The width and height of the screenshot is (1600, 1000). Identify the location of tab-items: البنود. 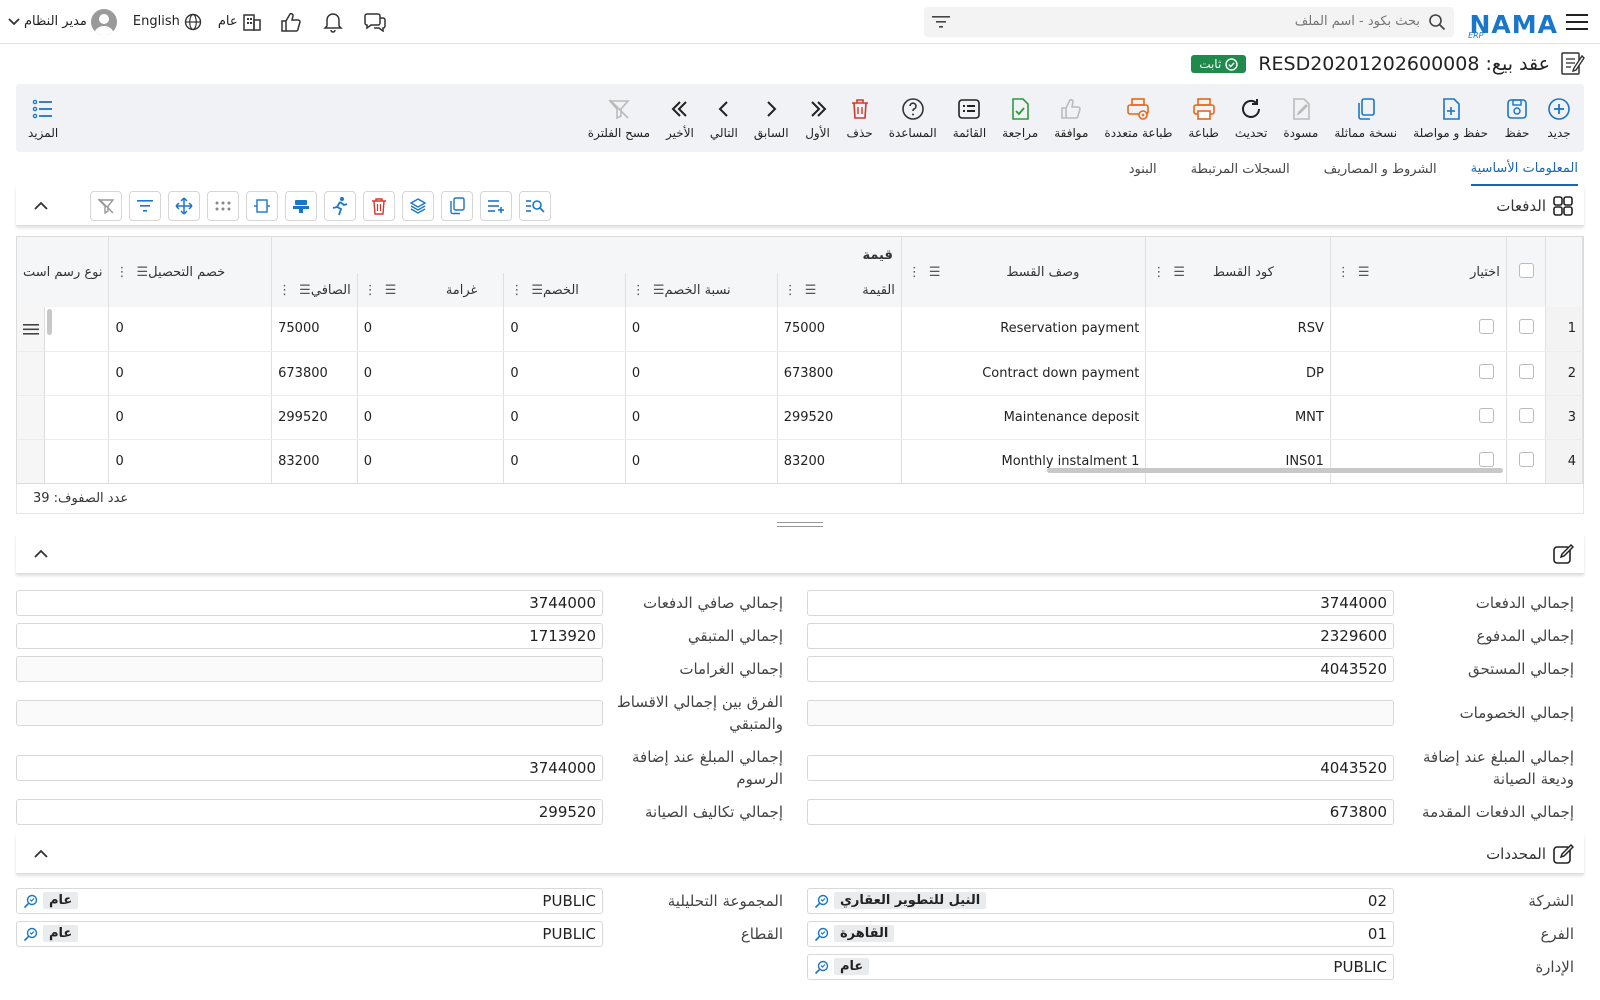
(1143, 169).